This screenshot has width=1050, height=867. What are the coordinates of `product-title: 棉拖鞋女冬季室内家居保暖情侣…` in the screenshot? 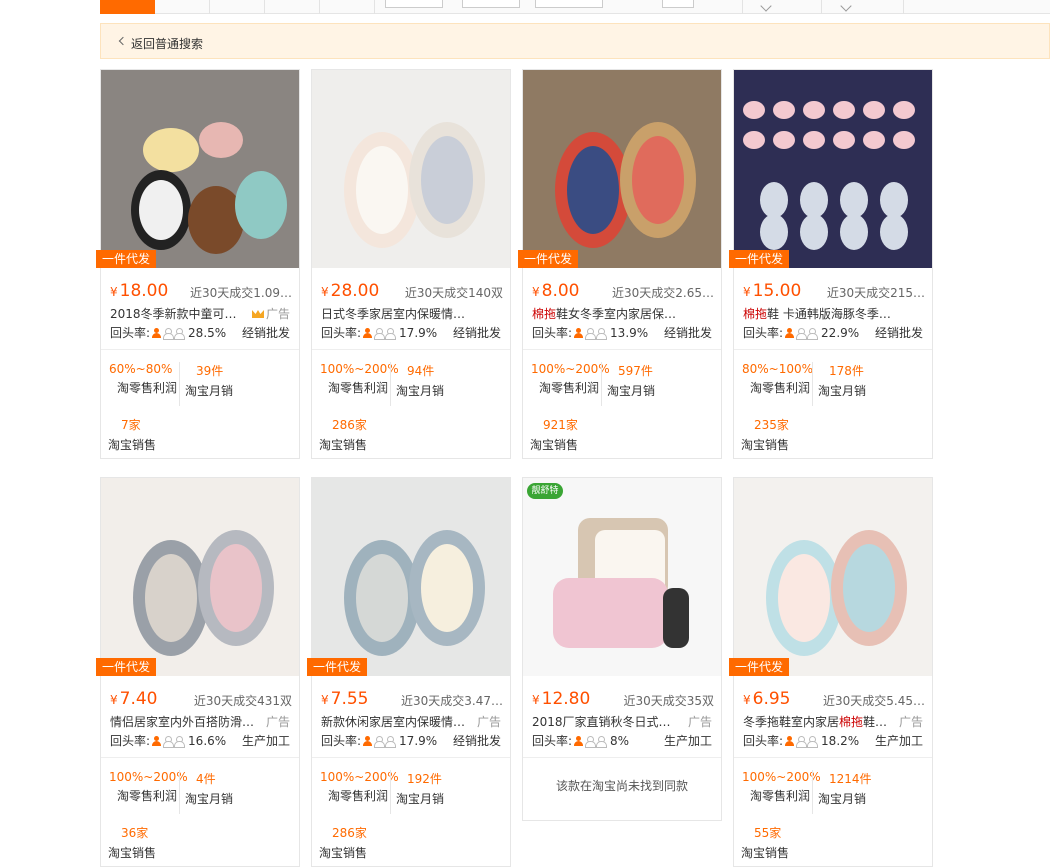 It's located at (607, 313).